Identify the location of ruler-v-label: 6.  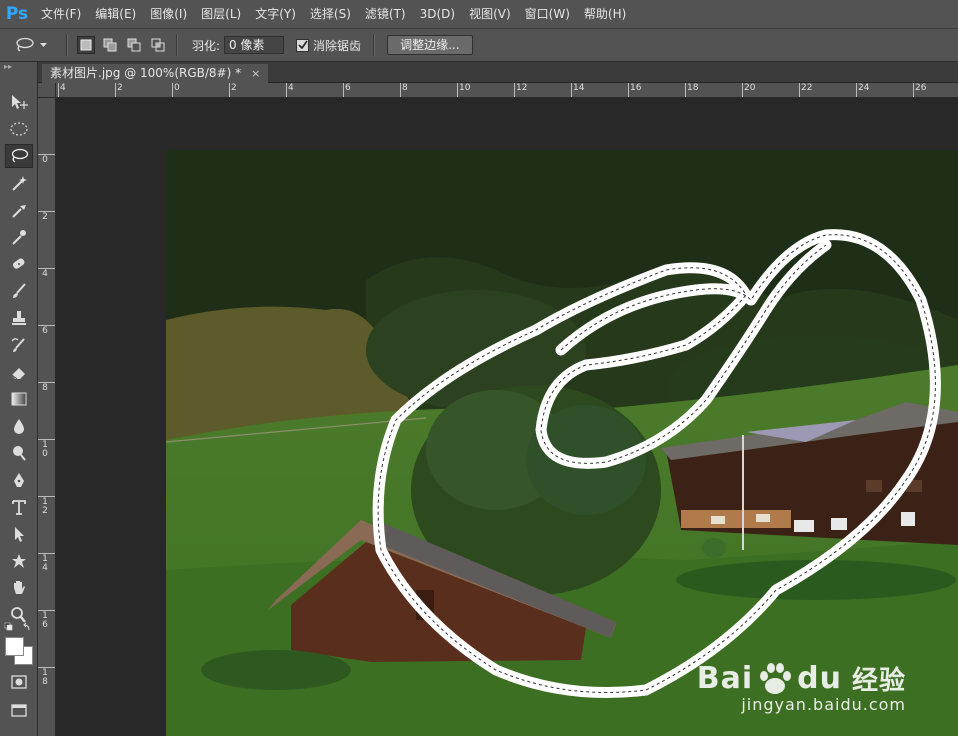
(45, 331).